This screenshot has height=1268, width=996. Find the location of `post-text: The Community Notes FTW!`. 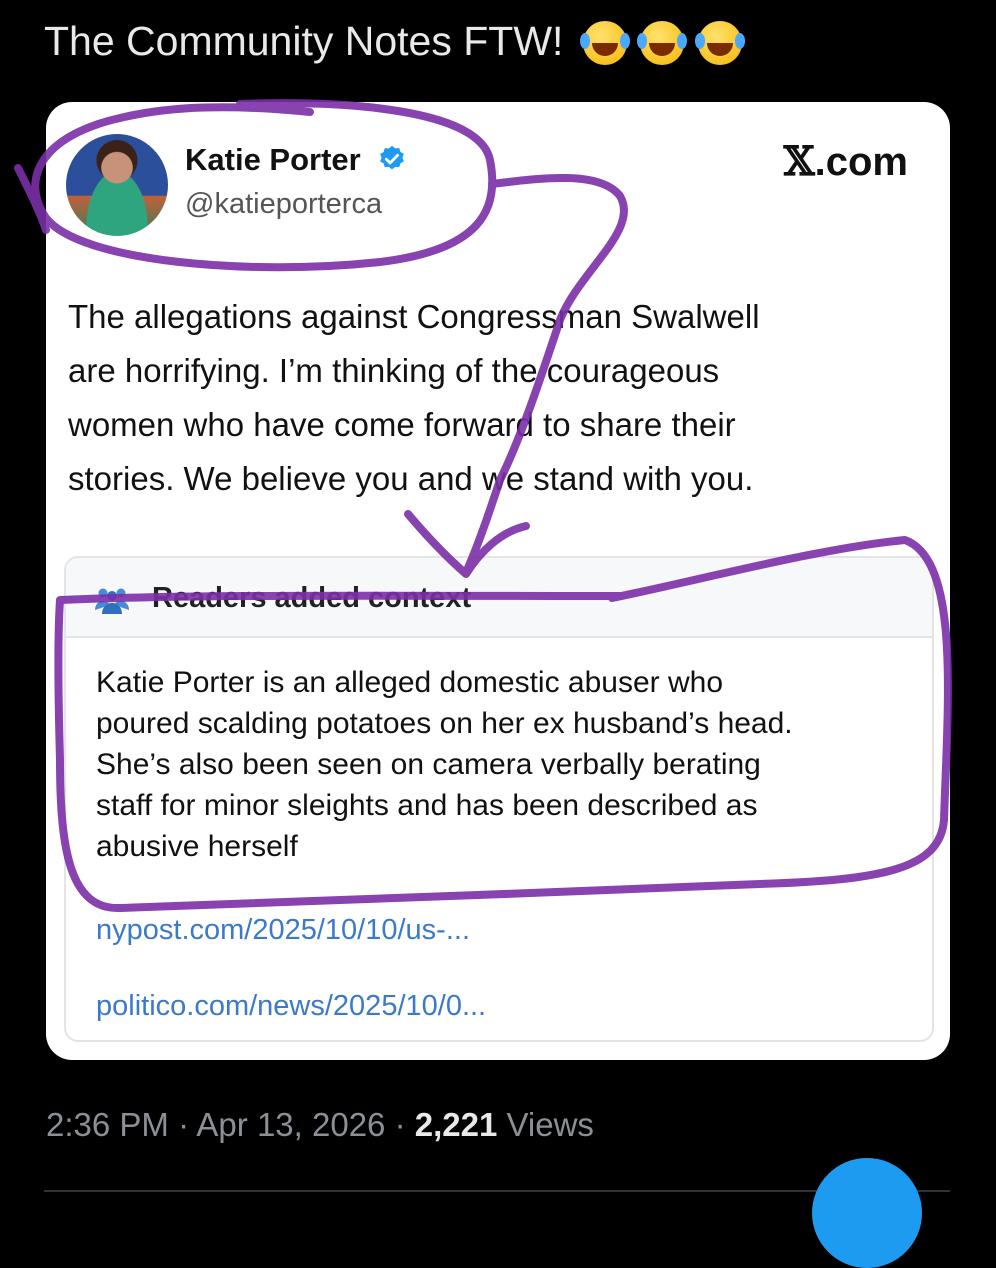

post-text: The Community Notes FTW! is located at coordinates (394, 42).